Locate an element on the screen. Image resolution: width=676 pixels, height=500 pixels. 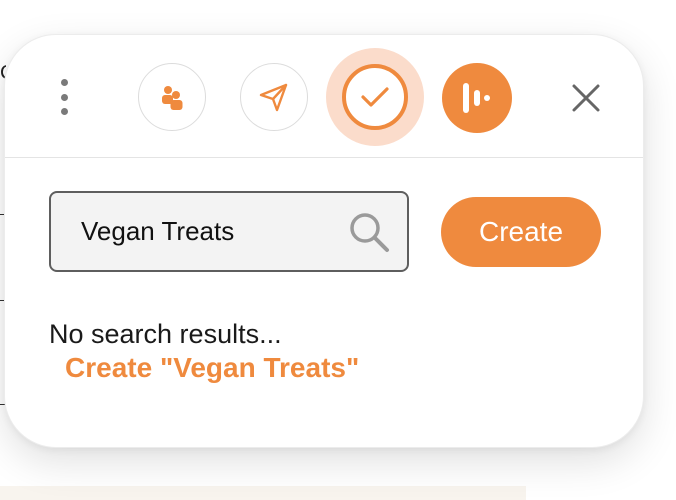
check-button-ring is located at coordinates (375, 97).